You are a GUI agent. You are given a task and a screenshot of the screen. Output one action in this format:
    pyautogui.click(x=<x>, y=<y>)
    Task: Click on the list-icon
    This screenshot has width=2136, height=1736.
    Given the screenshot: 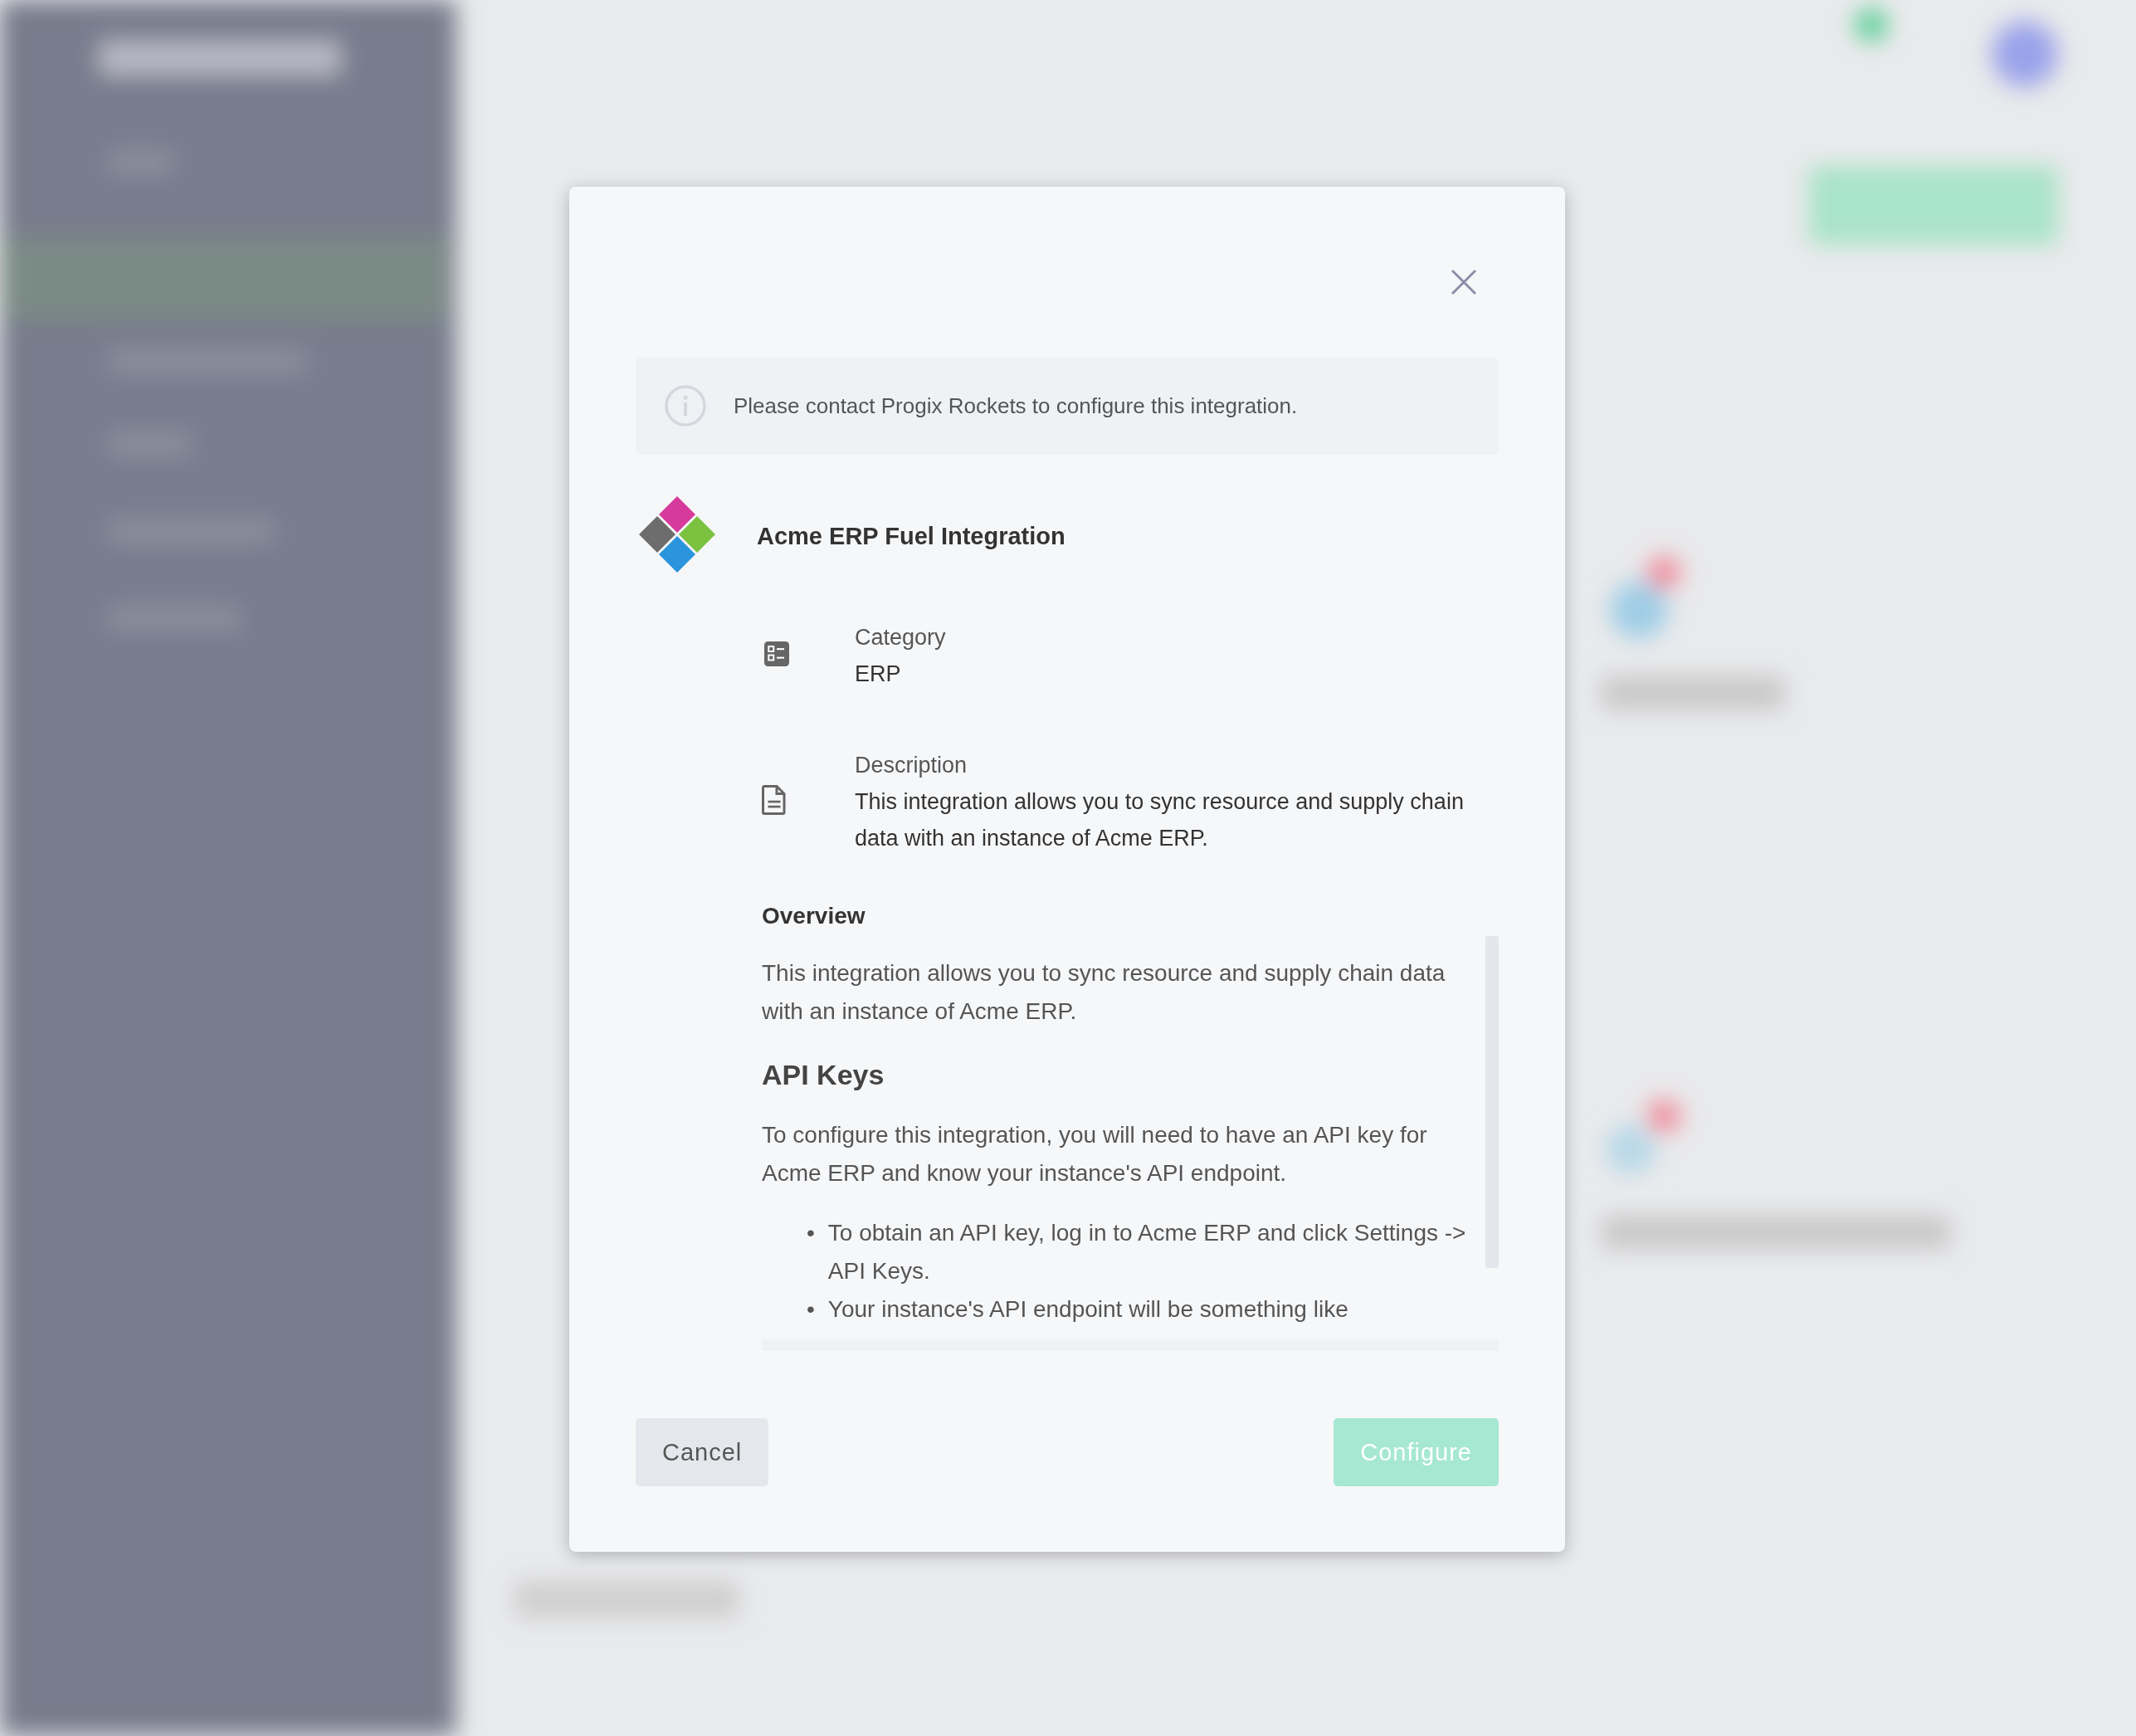 What is the action you would take?
    pyautogui.click(x=777, y=654)
    